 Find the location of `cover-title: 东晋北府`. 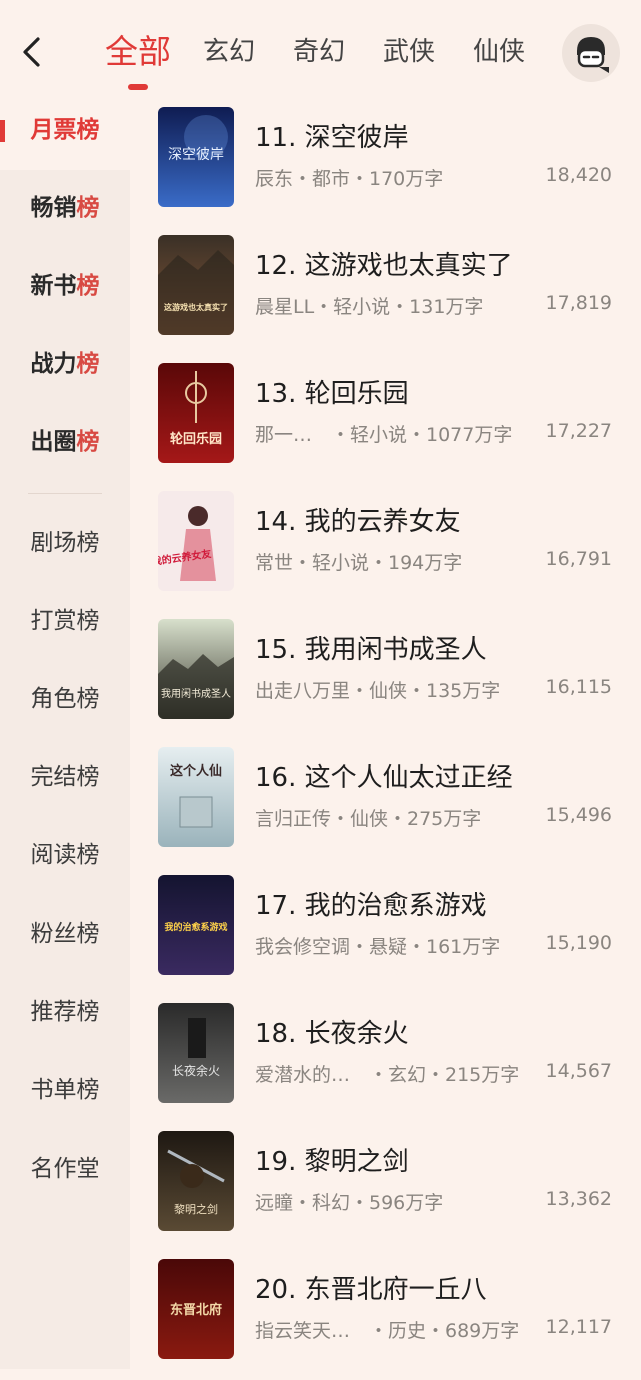

cover-title: 东晋北府 is located at coordinates (196, 1310).